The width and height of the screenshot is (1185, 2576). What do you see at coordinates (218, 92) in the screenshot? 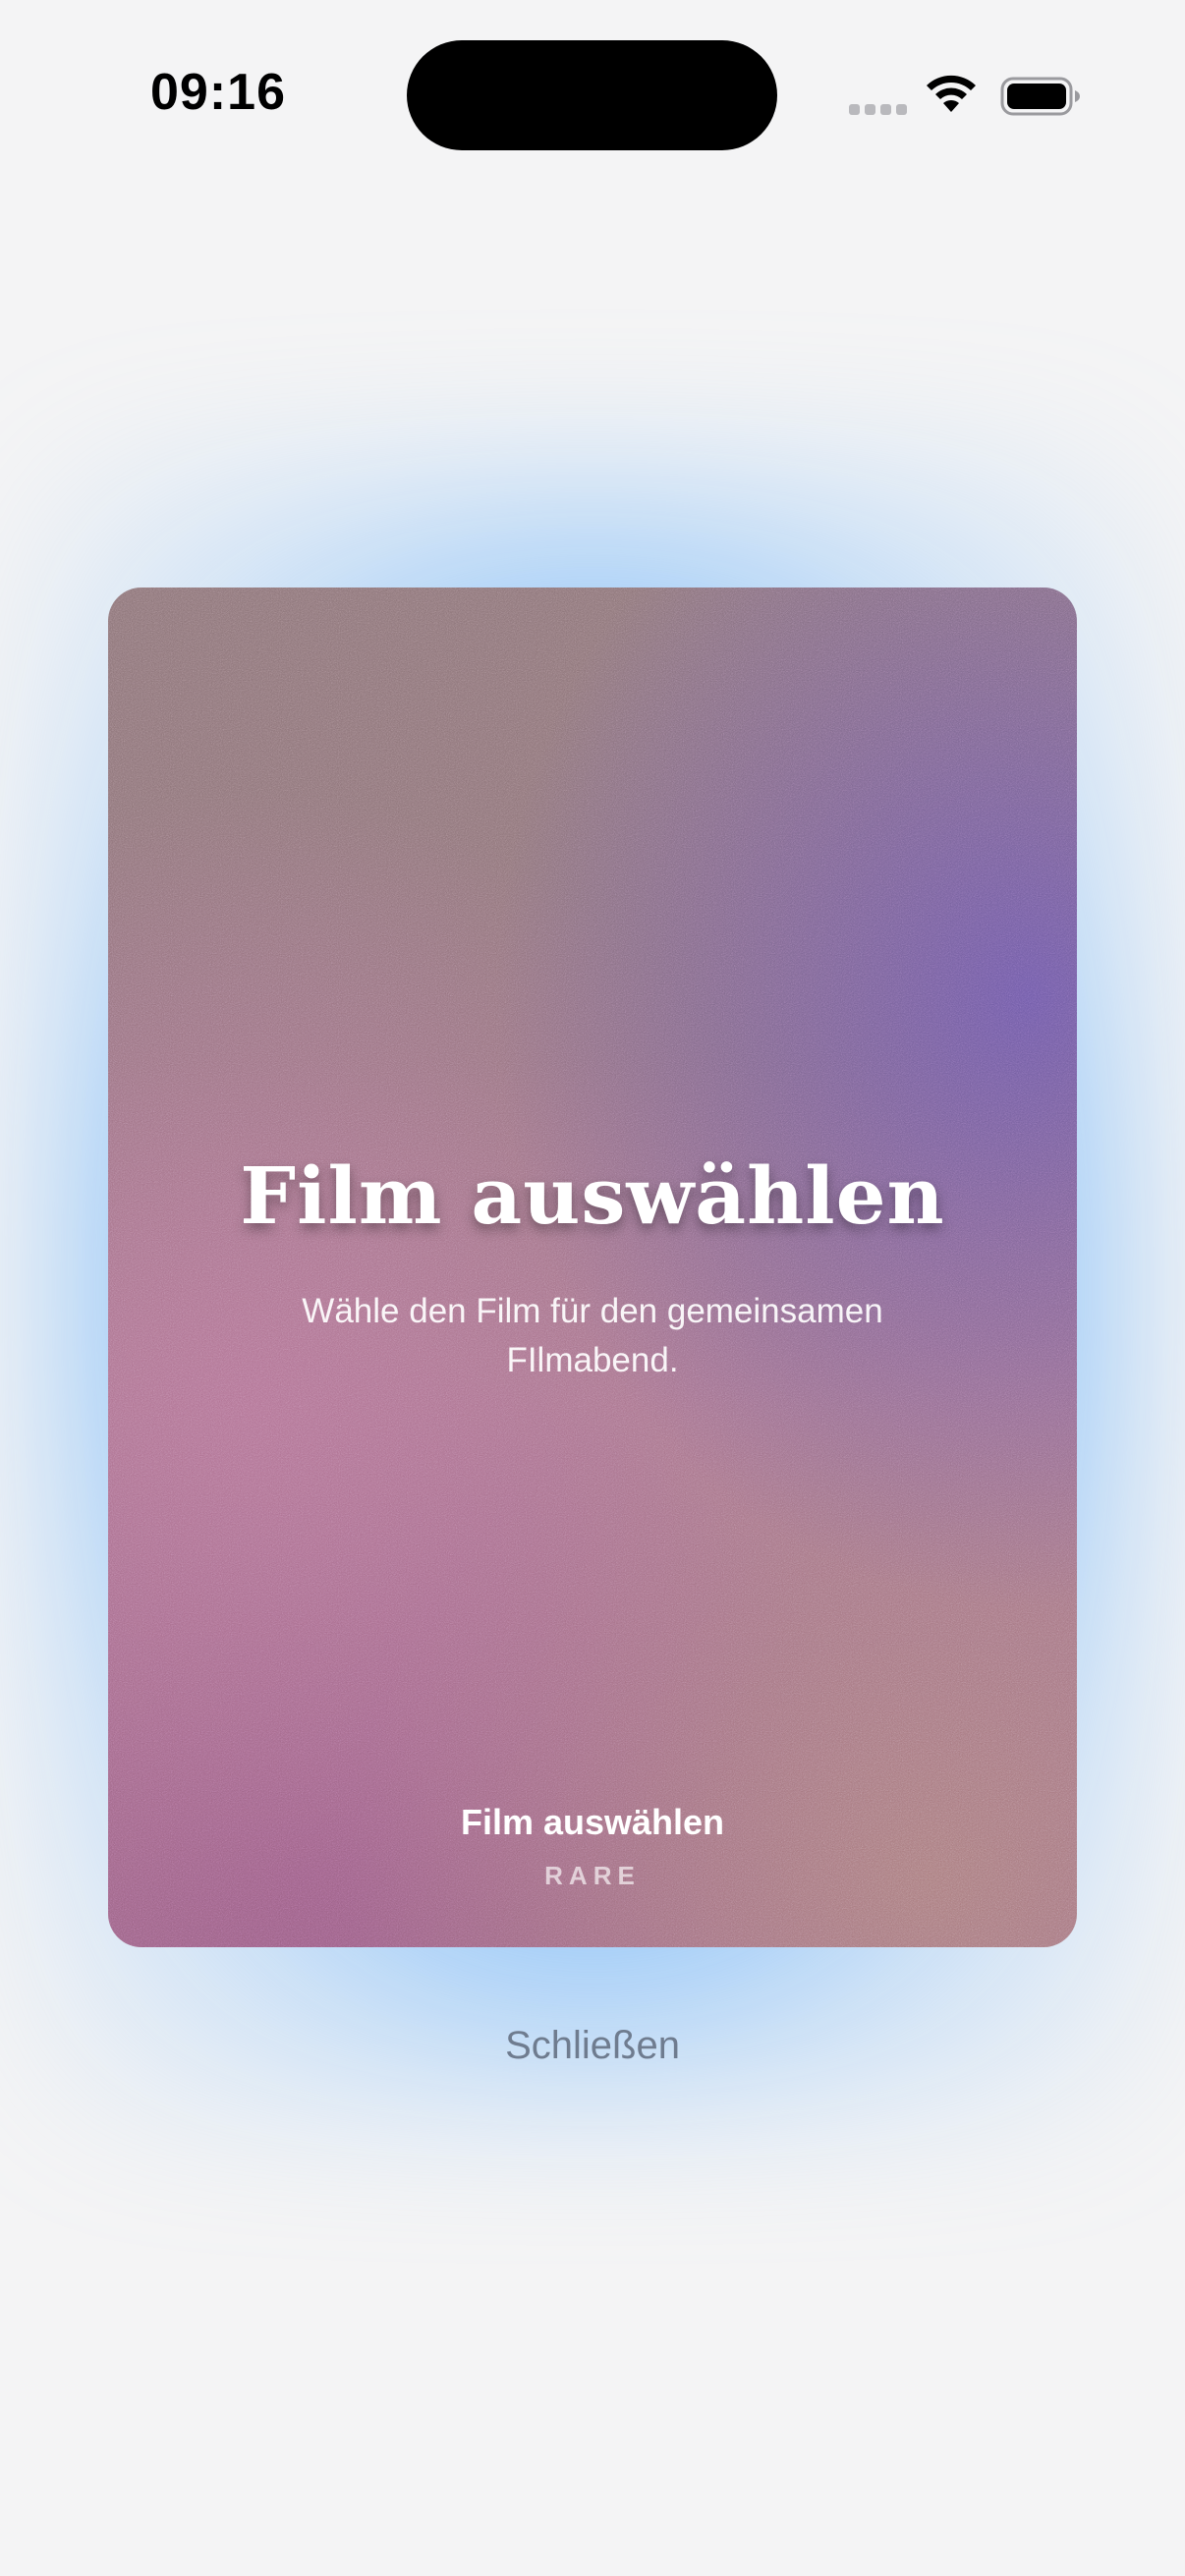
I see `status-time: 09:16` at bounding box center [218, 92].